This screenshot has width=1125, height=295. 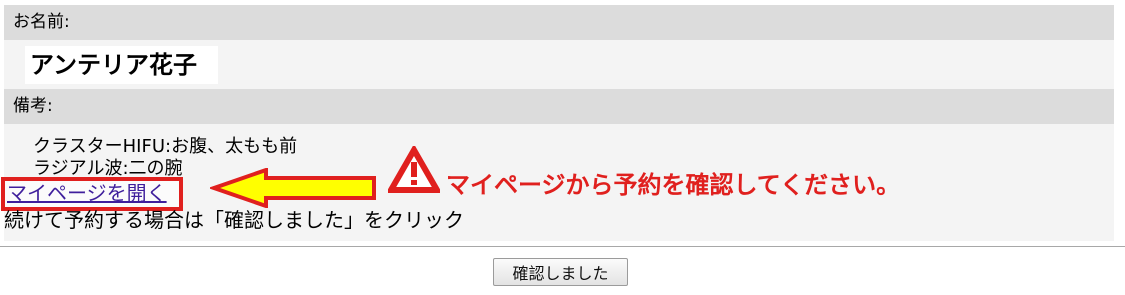 What do you see at coordinates (293, 188) in the screenshot?
I see `left-arrow-icon` at bounding box center [293, 188].